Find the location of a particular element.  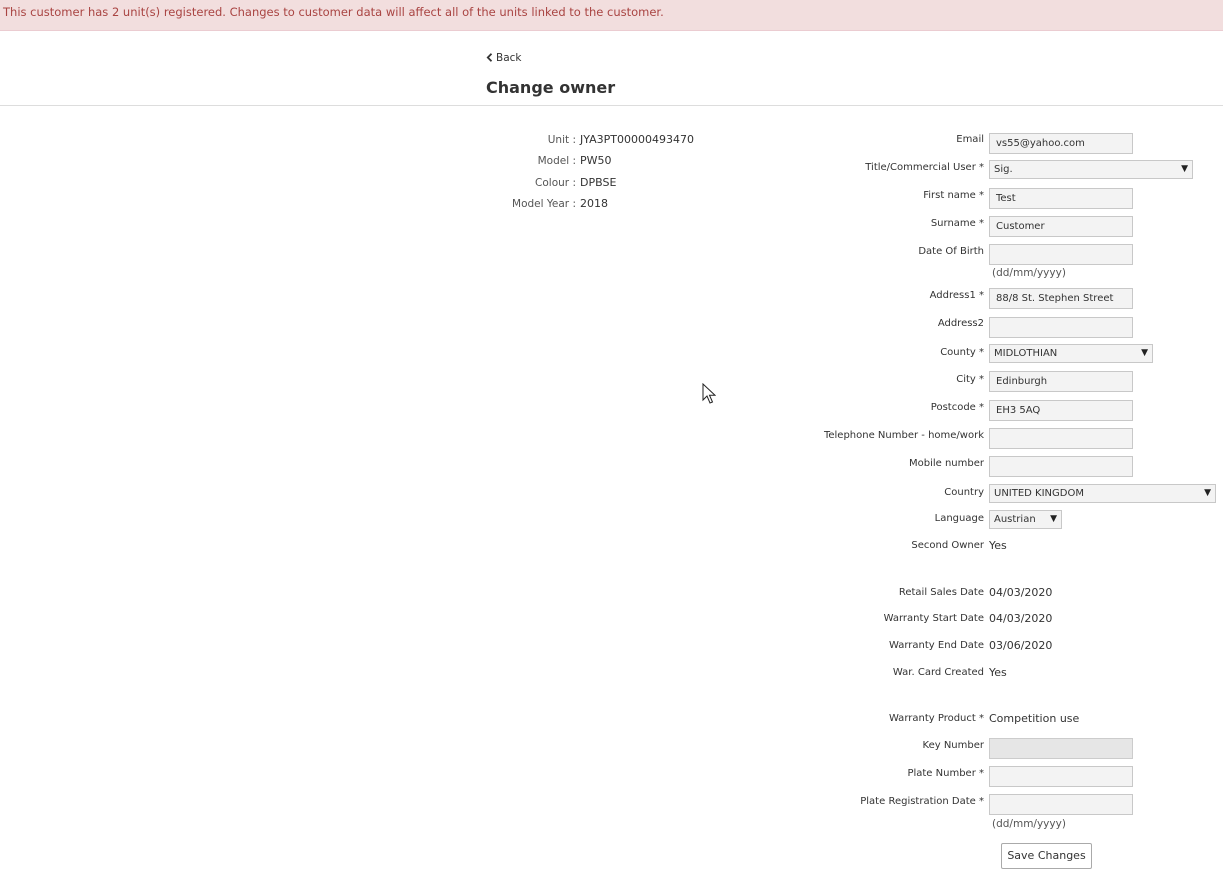

language-select-value: Austrian is located at coordinates (1015, 519).